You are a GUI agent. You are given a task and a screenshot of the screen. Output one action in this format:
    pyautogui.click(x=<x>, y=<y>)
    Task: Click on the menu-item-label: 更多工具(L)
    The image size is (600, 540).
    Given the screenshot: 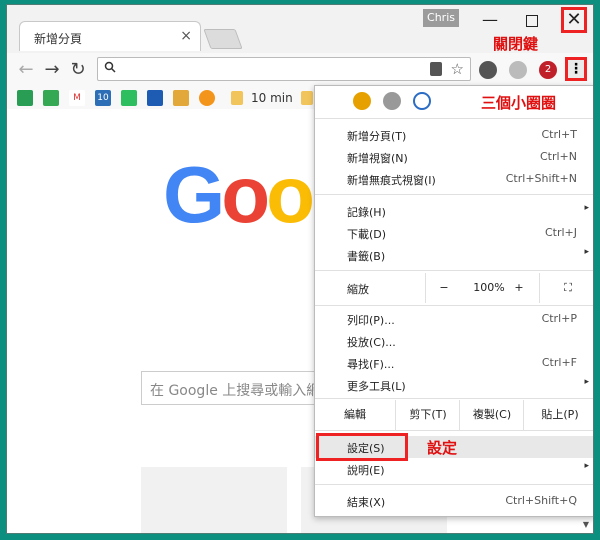 What is the action you would take?
    pyautogui.click(x=376, y=386)
    